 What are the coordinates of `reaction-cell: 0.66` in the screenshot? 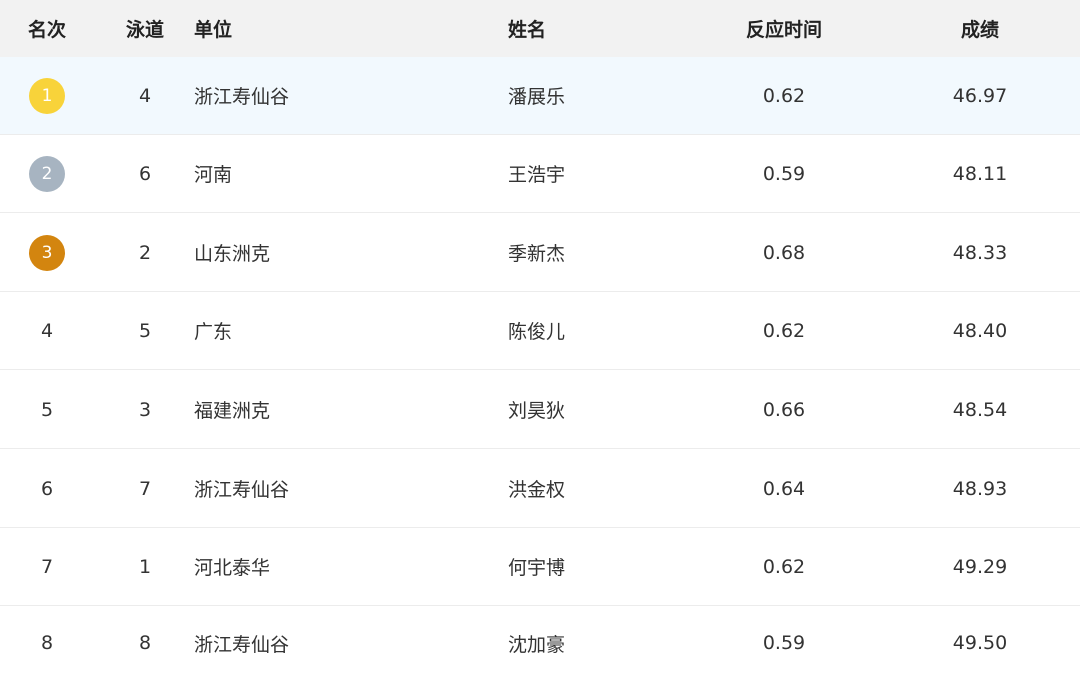 It's located at (784, 409).